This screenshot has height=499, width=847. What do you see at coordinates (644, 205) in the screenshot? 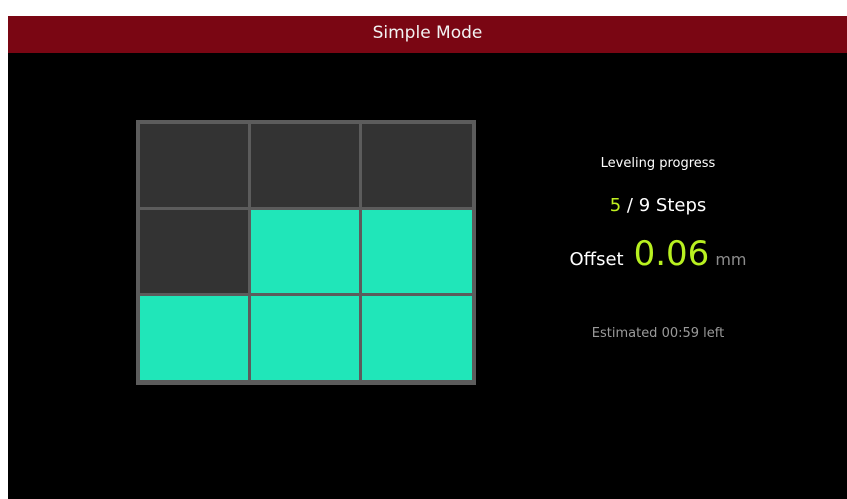
I see `steps-total: 9` at bounding box center [644, 205].